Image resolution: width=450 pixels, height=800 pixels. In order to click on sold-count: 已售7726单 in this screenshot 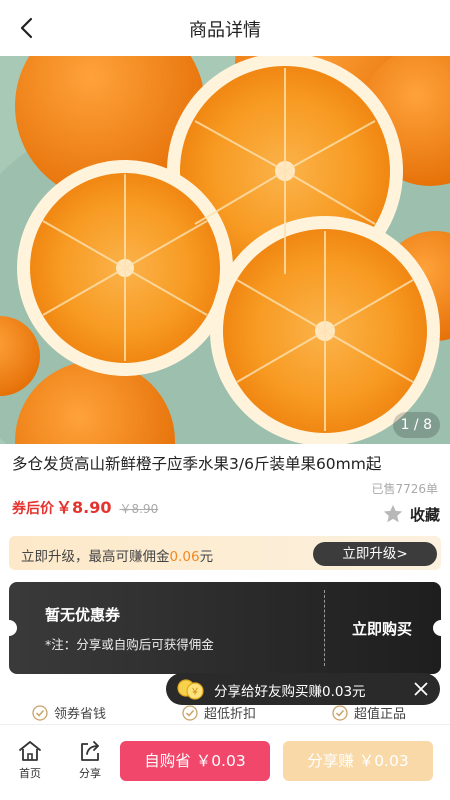, I will do `click(404, 489)`.